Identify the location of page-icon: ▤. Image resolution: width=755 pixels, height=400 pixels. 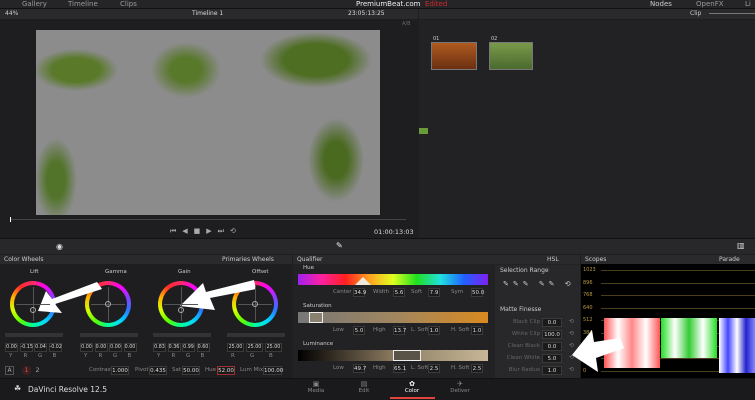
(364, 384).